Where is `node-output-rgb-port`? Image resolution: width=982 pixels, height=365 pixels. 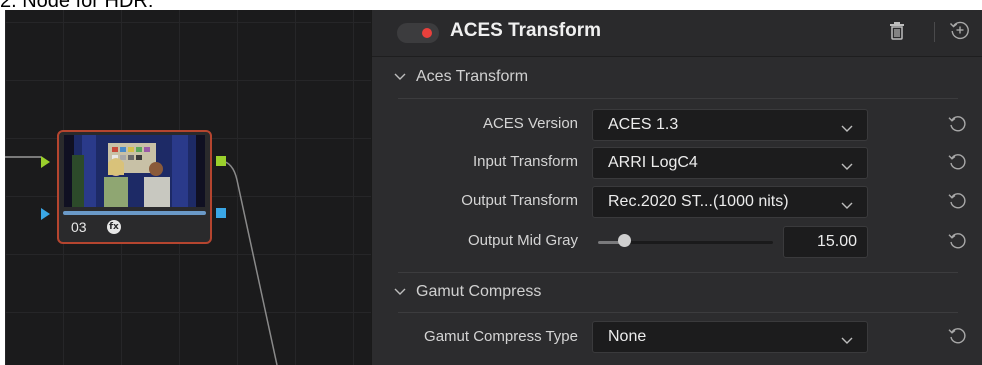
node-output-rgb-port is located at coordinates (221, 161).